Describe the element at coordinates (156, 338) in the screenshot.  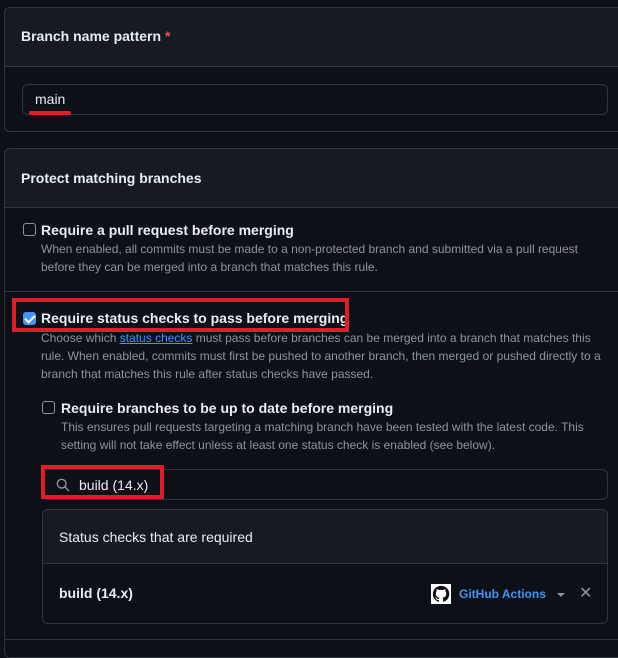
I see `status-checks-link: status checks` at that location.